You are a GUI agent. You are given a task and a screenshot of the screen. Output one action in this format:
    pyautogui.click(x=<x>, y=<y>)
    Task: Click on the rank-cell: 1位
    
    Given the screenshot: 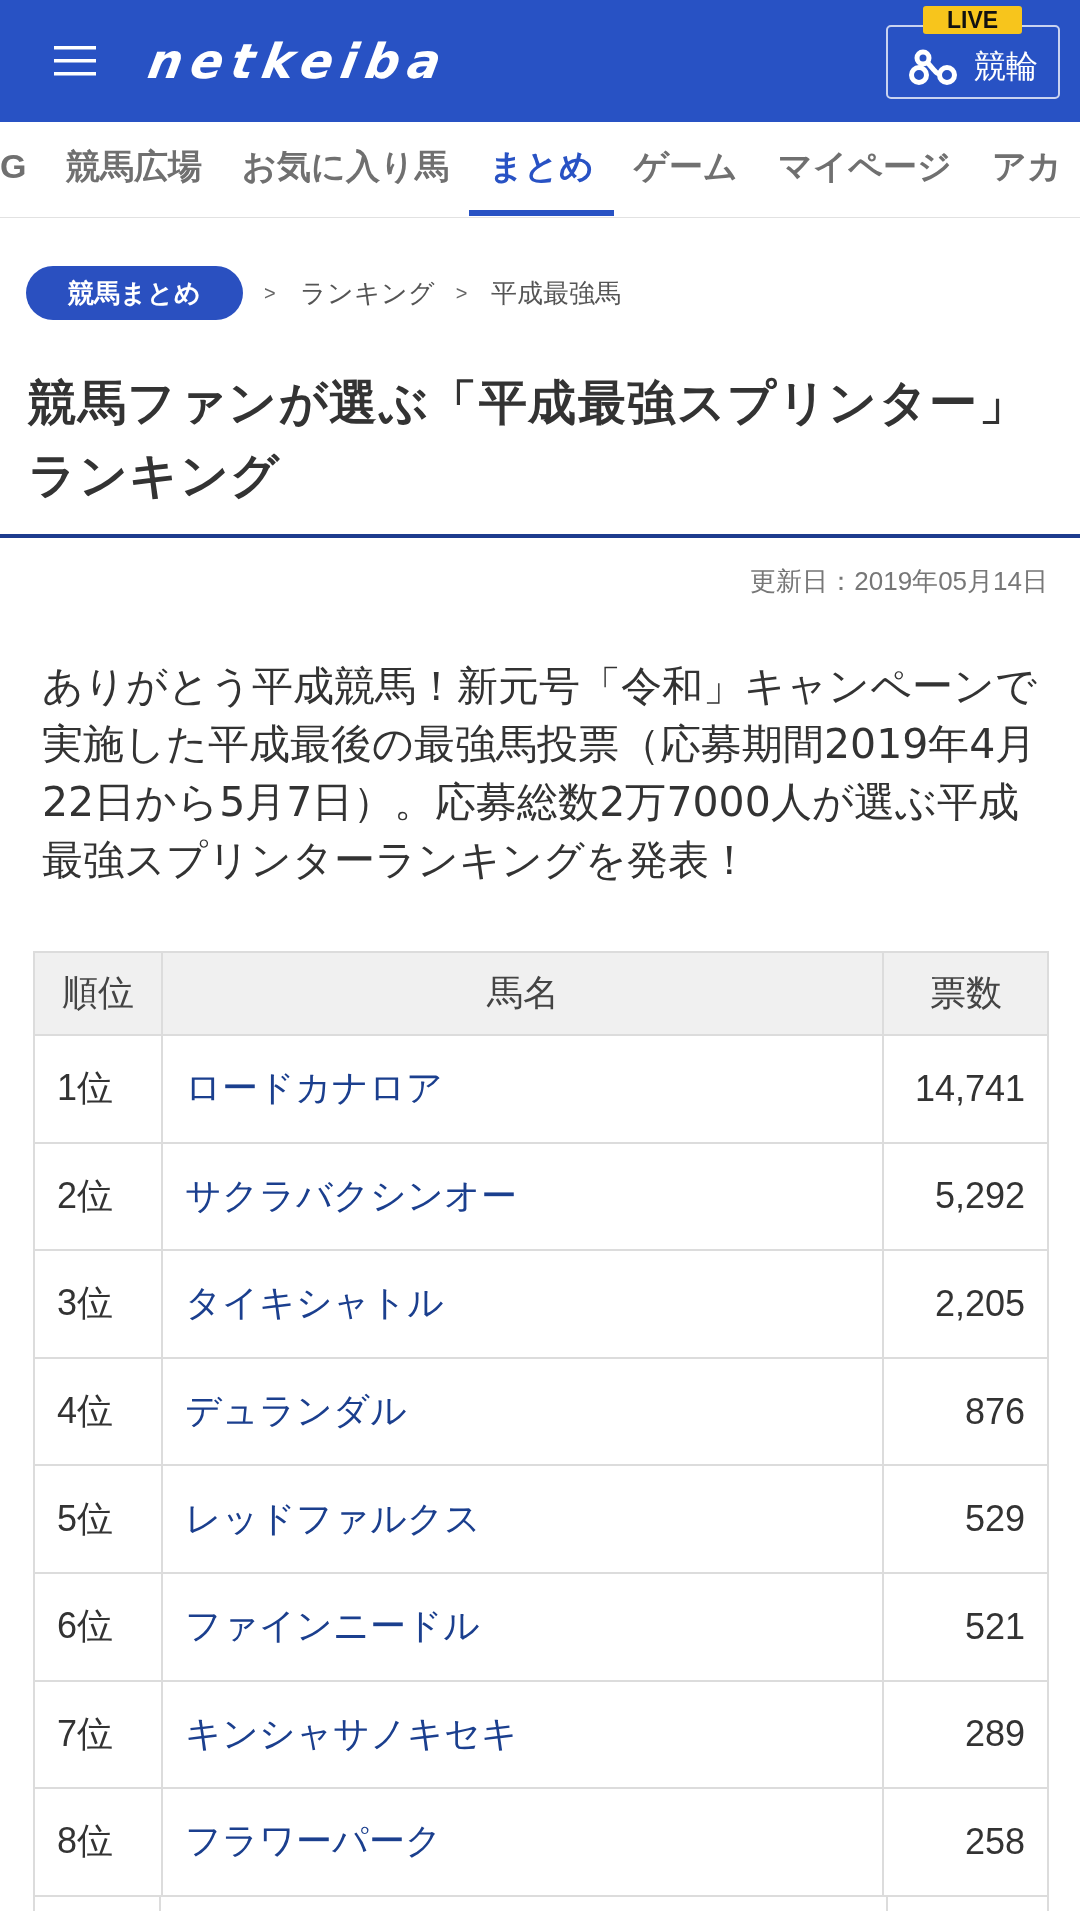 What is the action you would take?
    pyautogui.click(x=98, y=1089)
    